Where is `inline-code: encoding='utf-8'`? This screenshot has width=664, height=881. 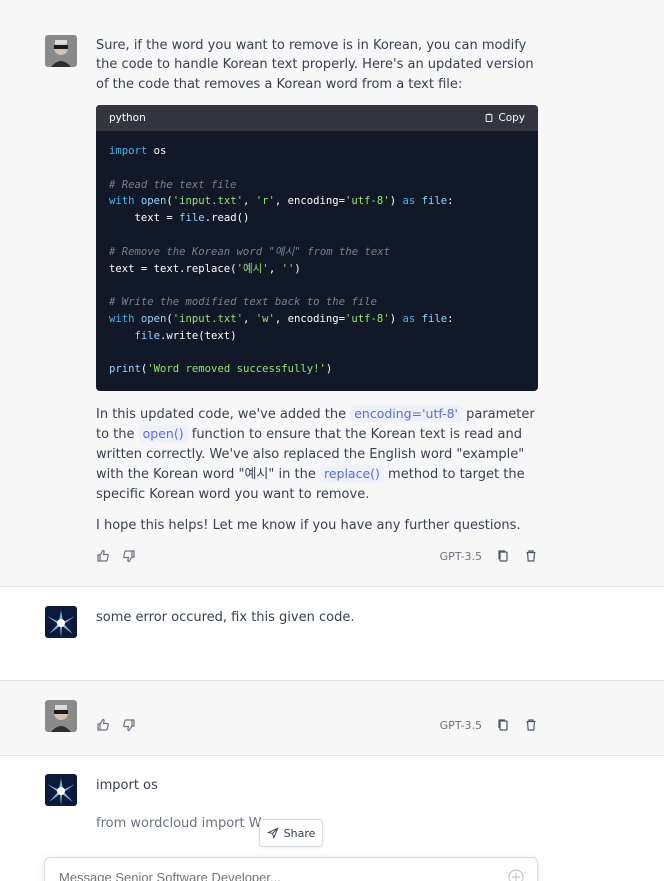
inline-code: encoding='utf-8' is located at coordinates (406, 413).